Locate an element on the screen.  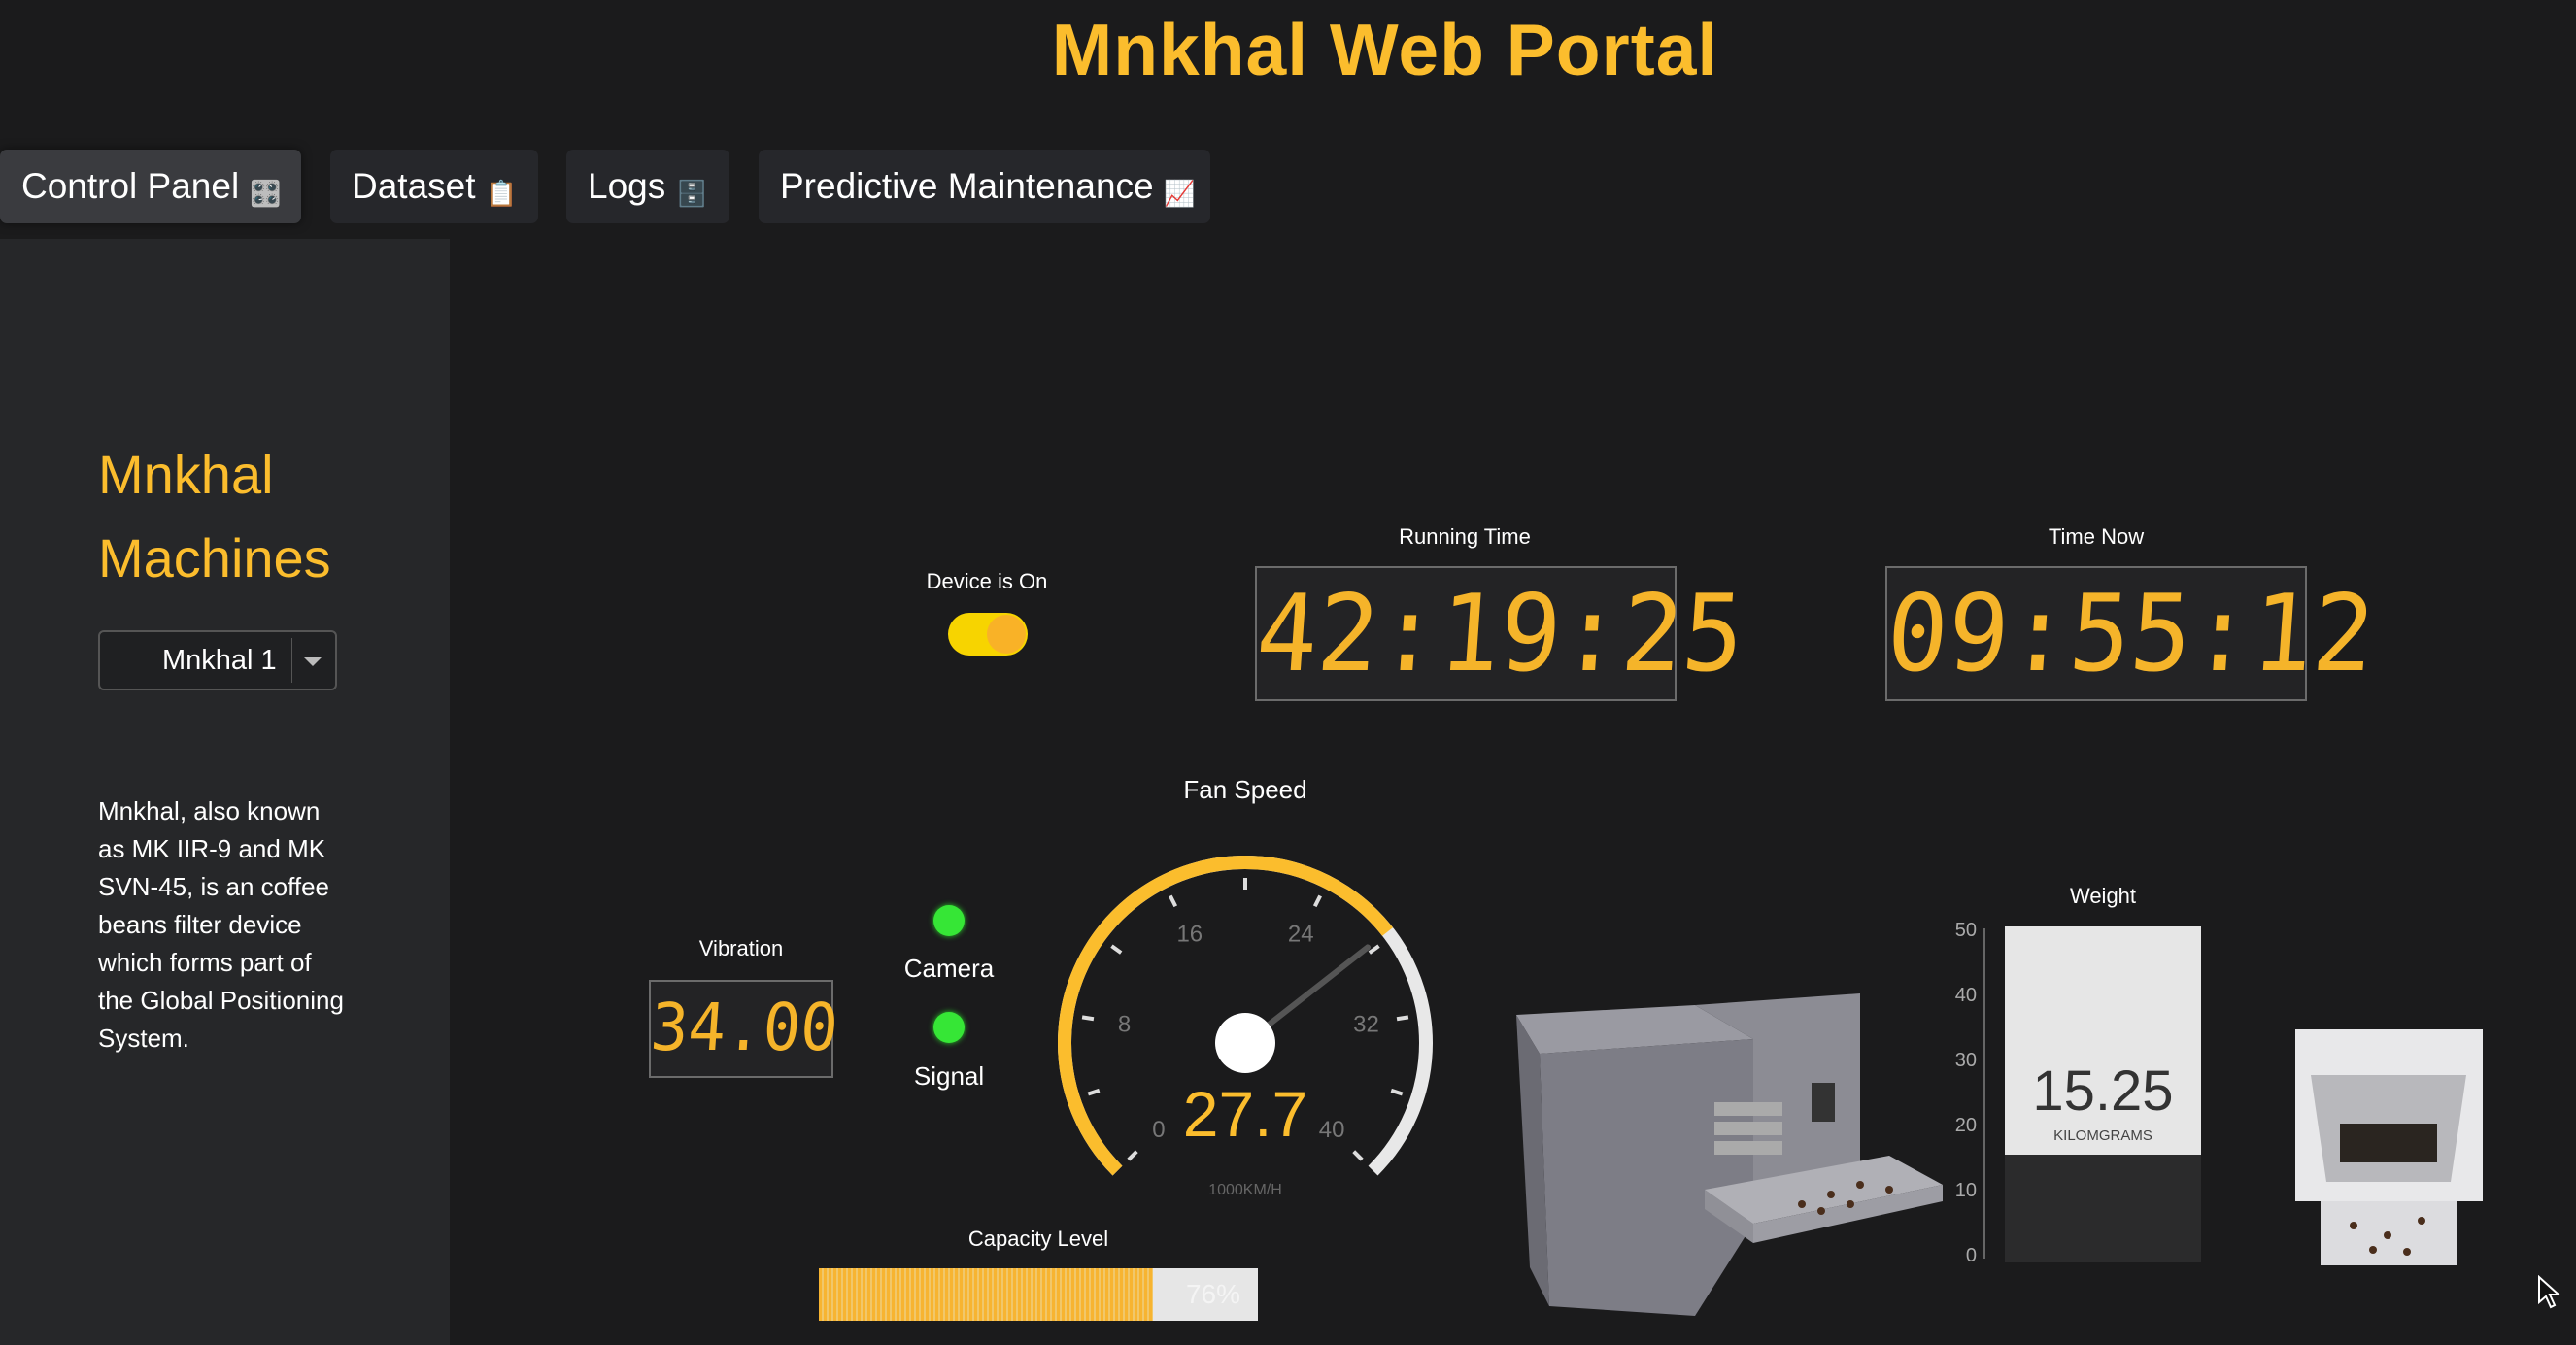
tab-dataset: Dataset 📋 is located at coordinates (434, 187).